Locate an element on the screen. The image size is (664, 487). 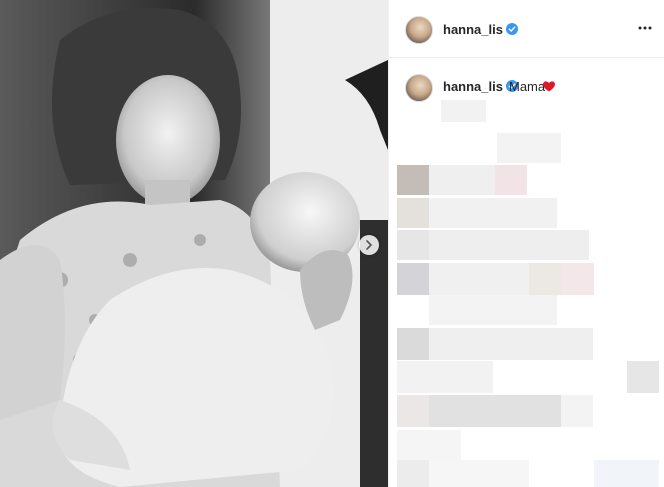
chevron-right-icon is located at coordinates (369, 245).